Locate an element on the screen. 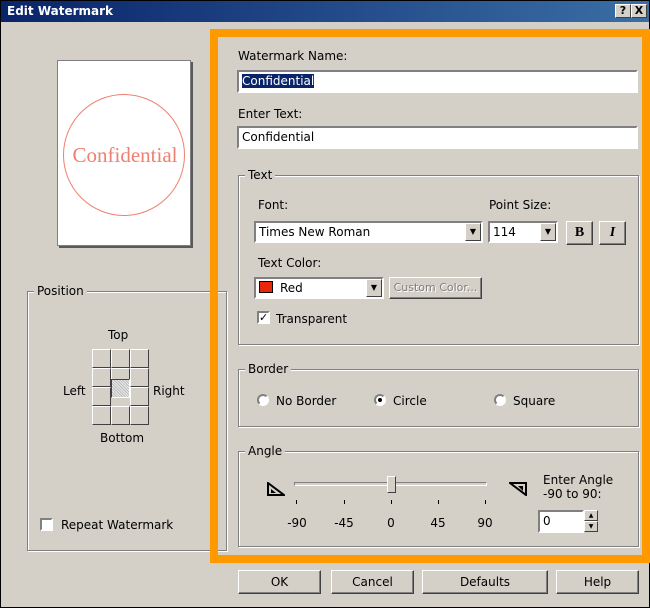  position-left-label: Left is located at coordinates (74, 391).